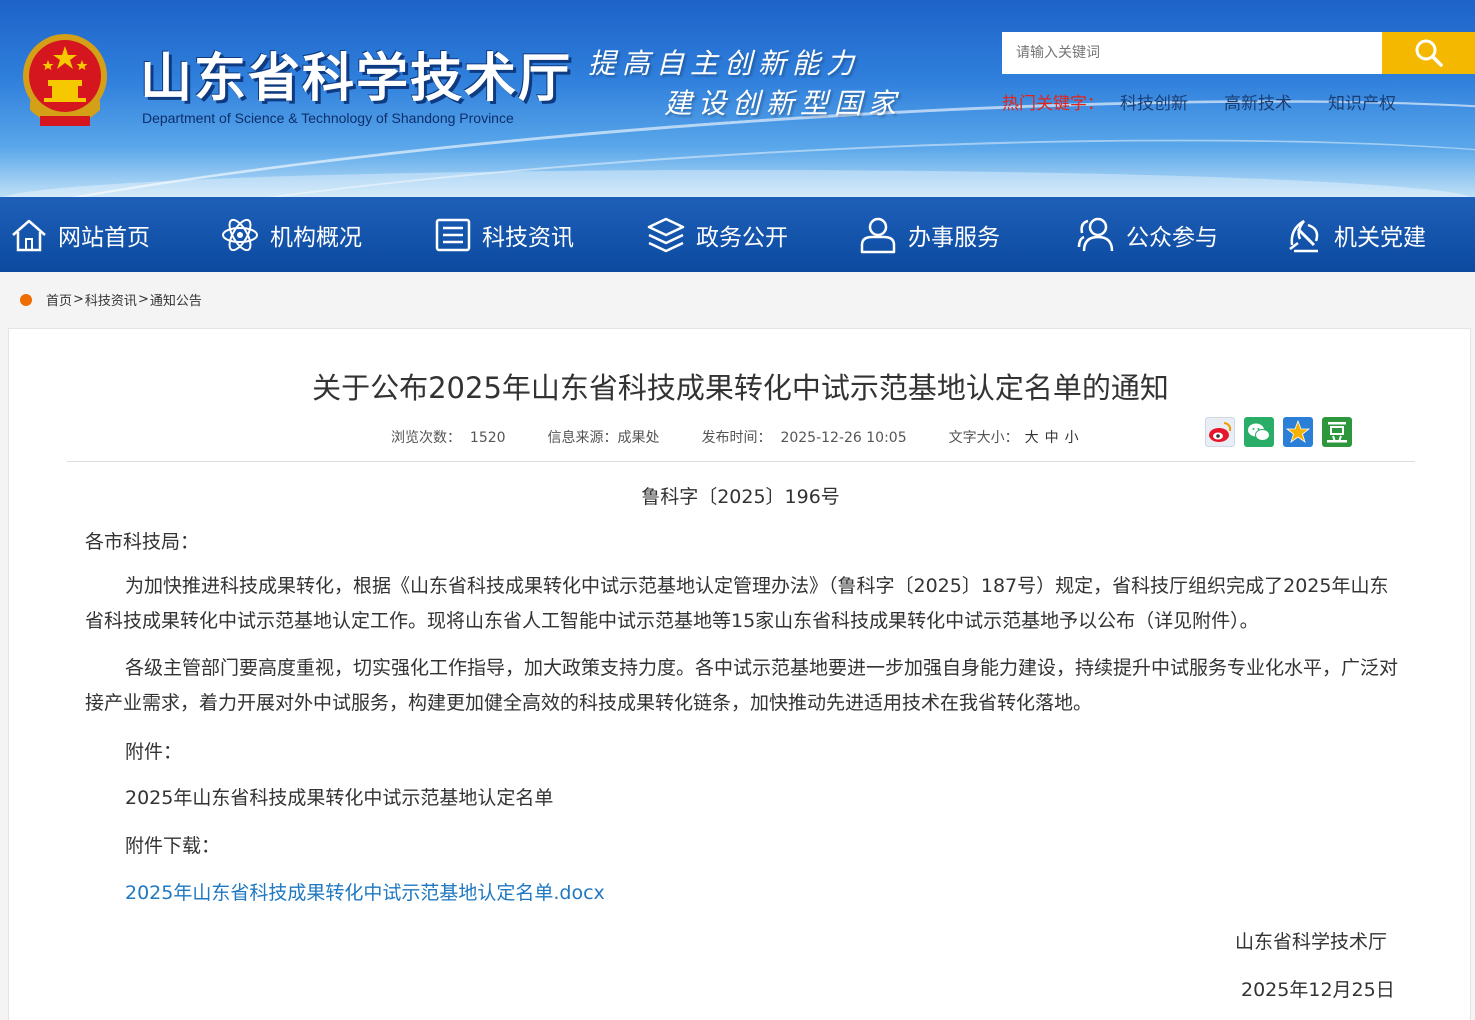 The image size is (1475, 1020). I want to click on news-list-icon, so click(453, 234).